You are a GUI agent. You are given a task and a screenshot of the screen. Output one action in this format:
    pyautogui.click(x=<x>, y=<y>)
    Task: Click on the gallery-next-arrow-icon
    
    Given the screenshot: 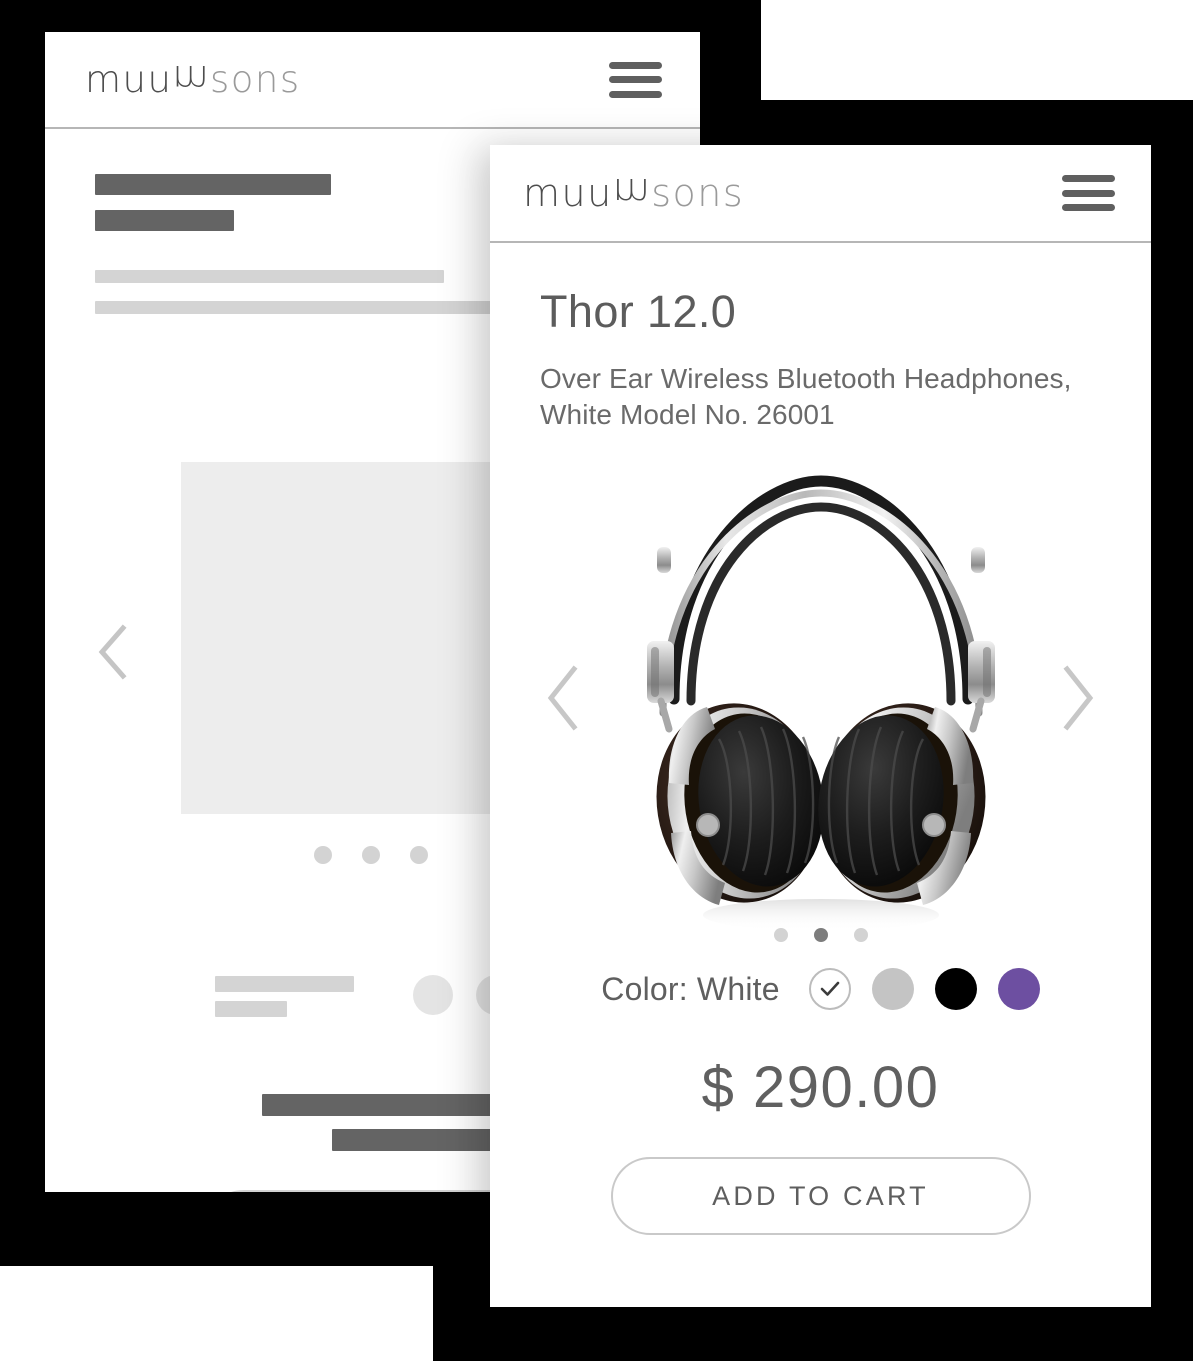 What is the action you would take?
    pyautogui.click(x=1079, y=698)
    